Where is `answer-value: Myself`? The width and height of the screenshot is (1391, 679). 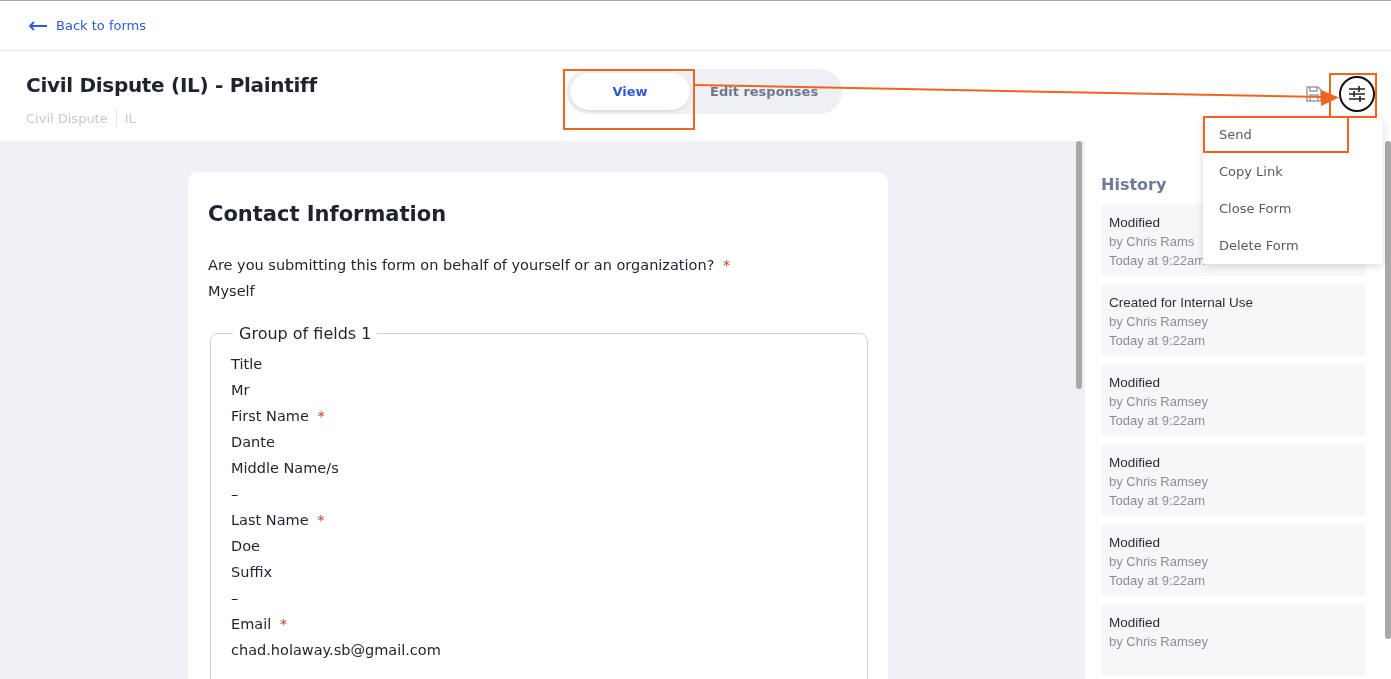 answer-value: Myself is located at coordinates (232, 291).